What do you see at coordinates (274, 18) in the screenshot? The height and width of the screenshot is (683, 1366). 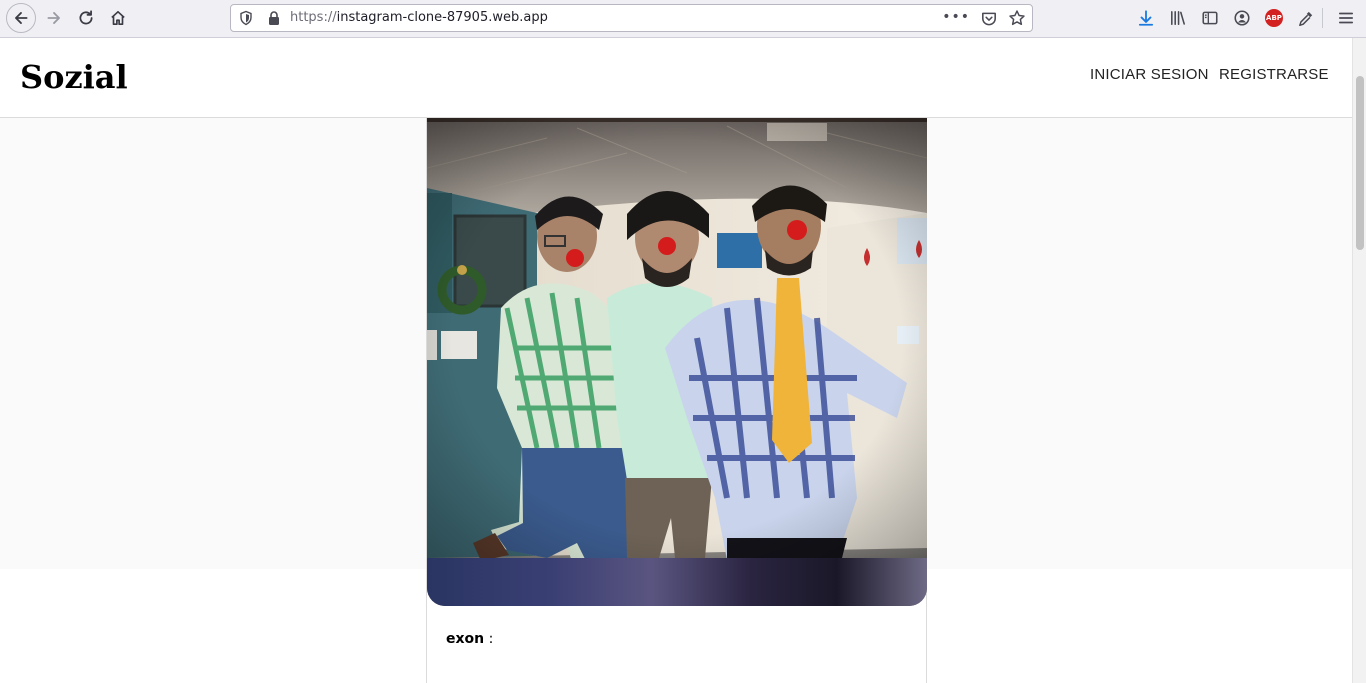 I see `lock-icon` at bounding box center [274, 18].